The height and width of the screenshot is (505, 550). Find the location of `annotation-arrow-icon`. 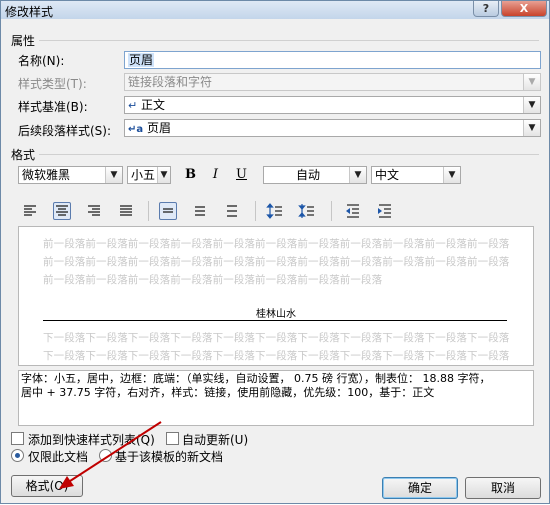

annotation-arrow-icon is located at coordinates (110, 455).